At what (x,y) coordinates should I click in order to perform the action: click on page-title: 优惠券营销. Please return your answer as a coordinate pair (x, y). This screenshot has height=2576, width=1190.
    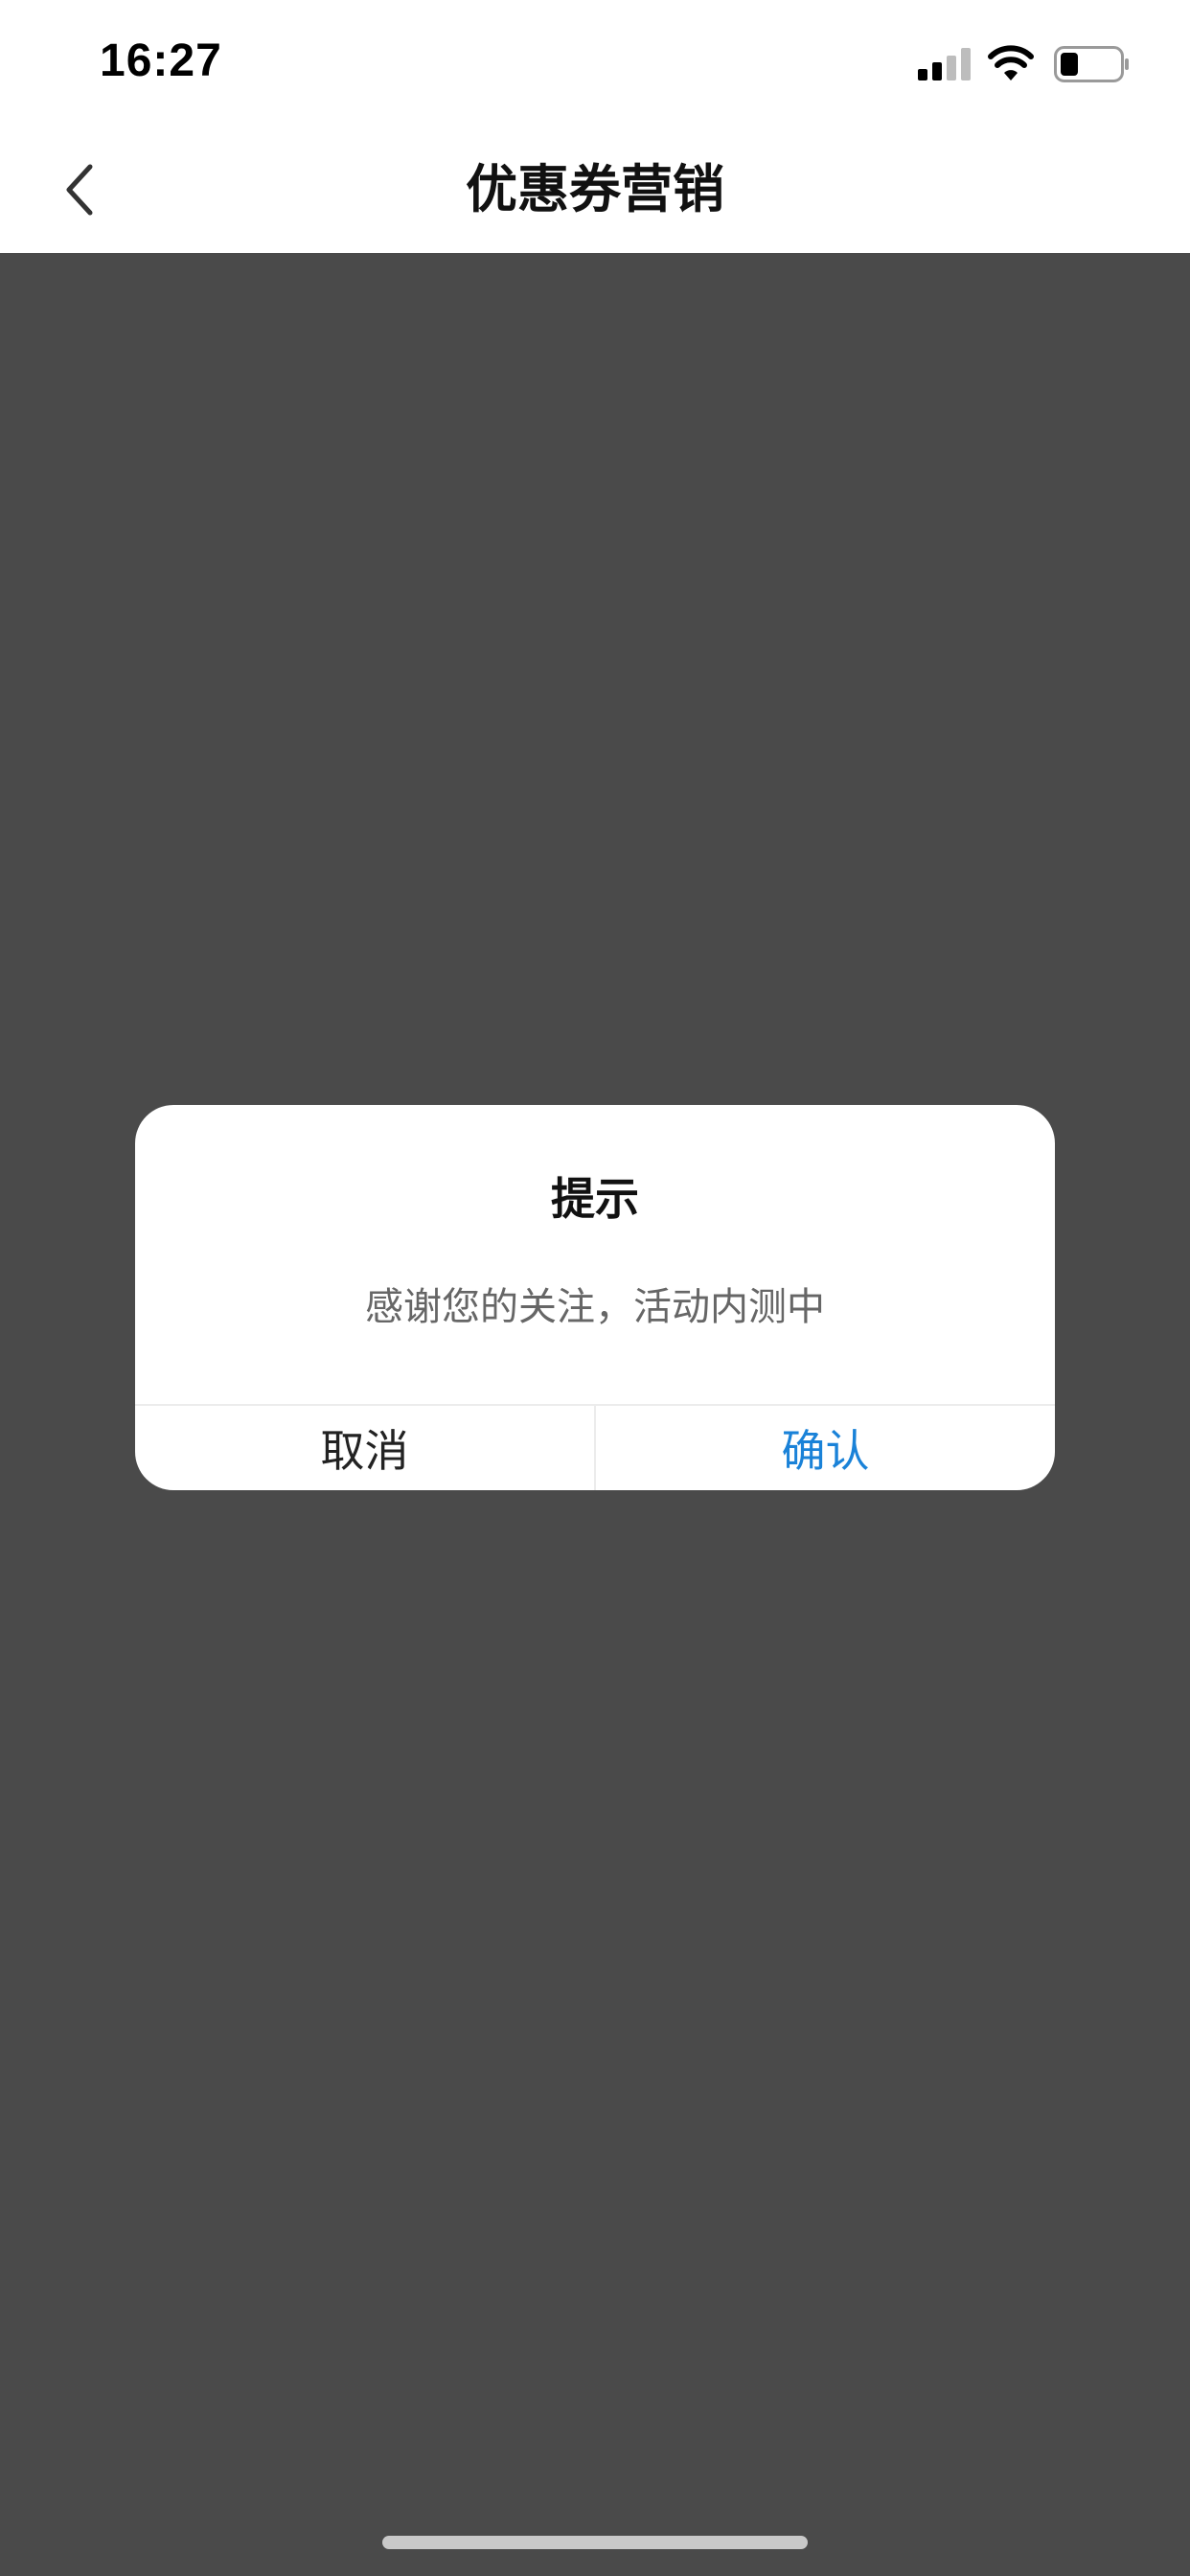
    Looking at the image, I should click on (595, 189).